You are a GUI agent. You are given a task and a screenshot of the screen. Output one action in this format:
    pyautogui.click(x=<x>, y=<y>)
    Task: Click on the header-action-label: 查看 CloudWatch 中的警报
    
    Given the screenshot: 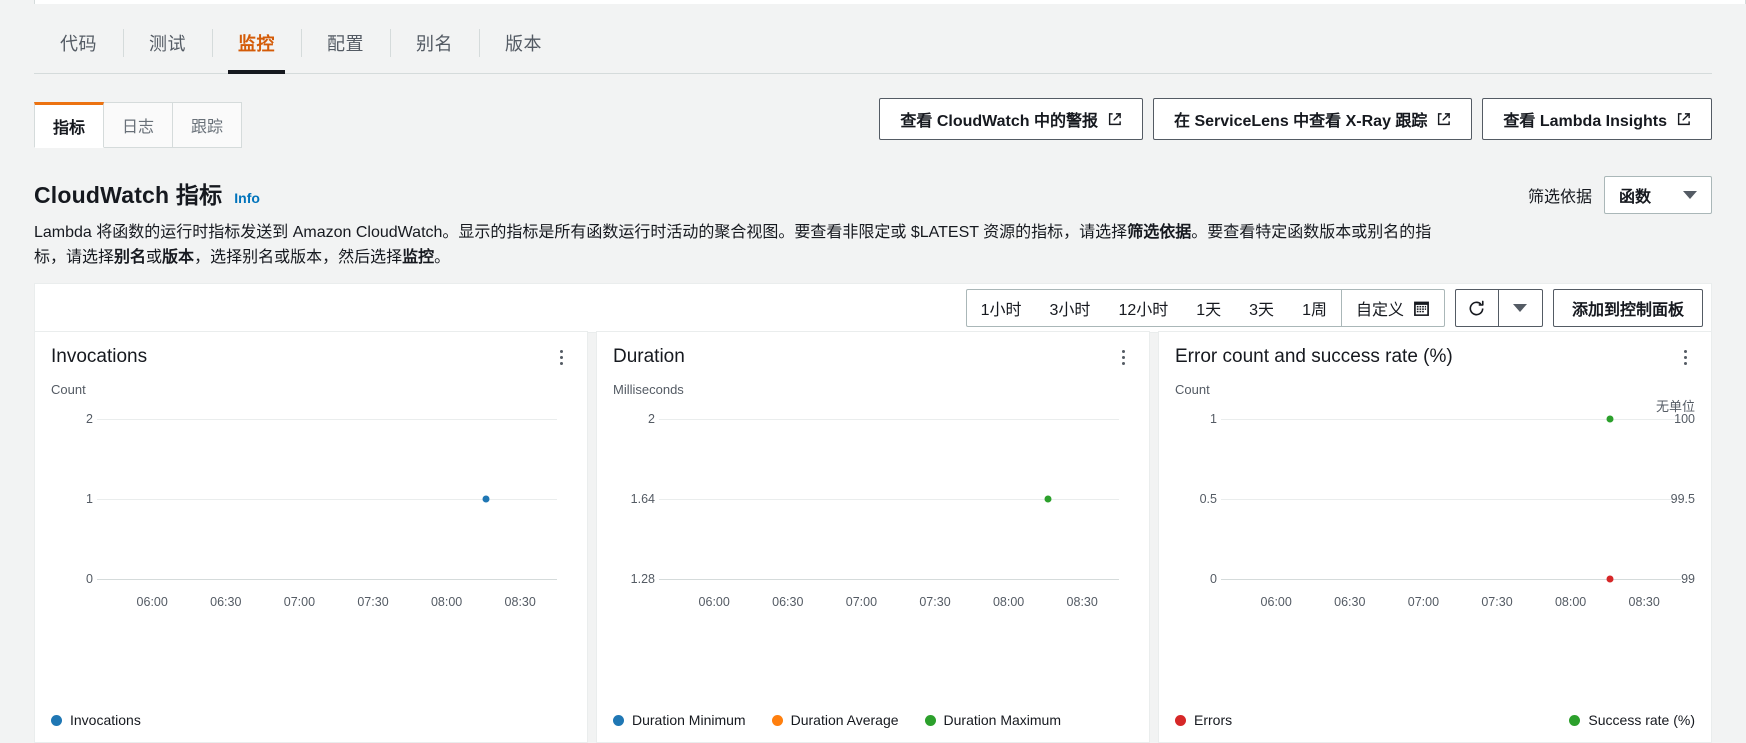 What is the action you would take?
    pyautogui.click(x=999, y=121)
    